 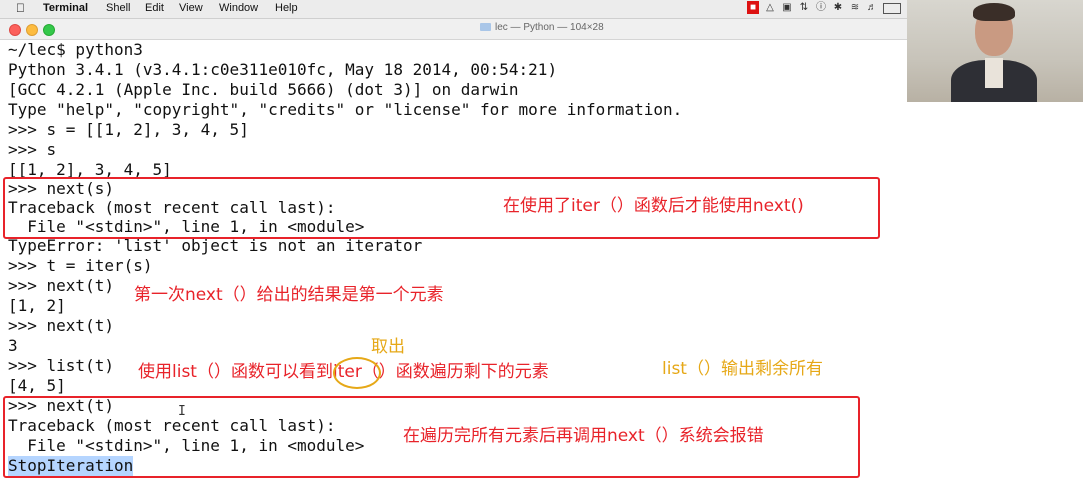 I want to click on window-title: lec — Python — 104×28, so click(x=542, y=27).